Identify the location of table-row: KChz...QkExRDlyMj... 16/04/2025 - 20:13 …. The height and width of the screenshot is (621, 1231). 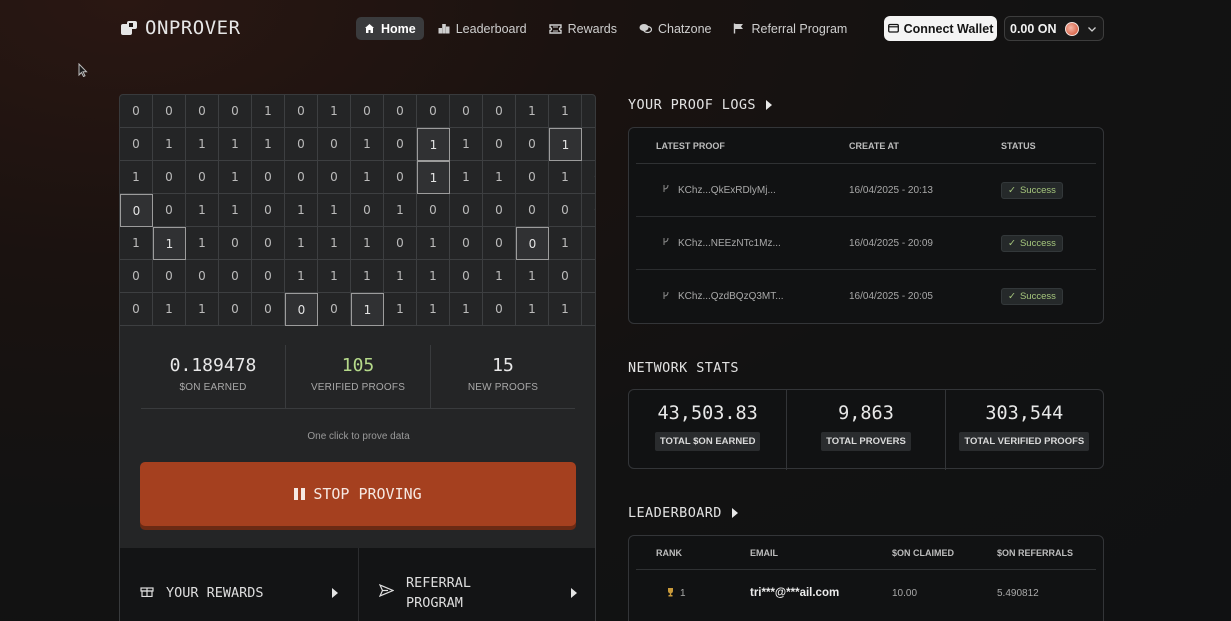
(866, 190).